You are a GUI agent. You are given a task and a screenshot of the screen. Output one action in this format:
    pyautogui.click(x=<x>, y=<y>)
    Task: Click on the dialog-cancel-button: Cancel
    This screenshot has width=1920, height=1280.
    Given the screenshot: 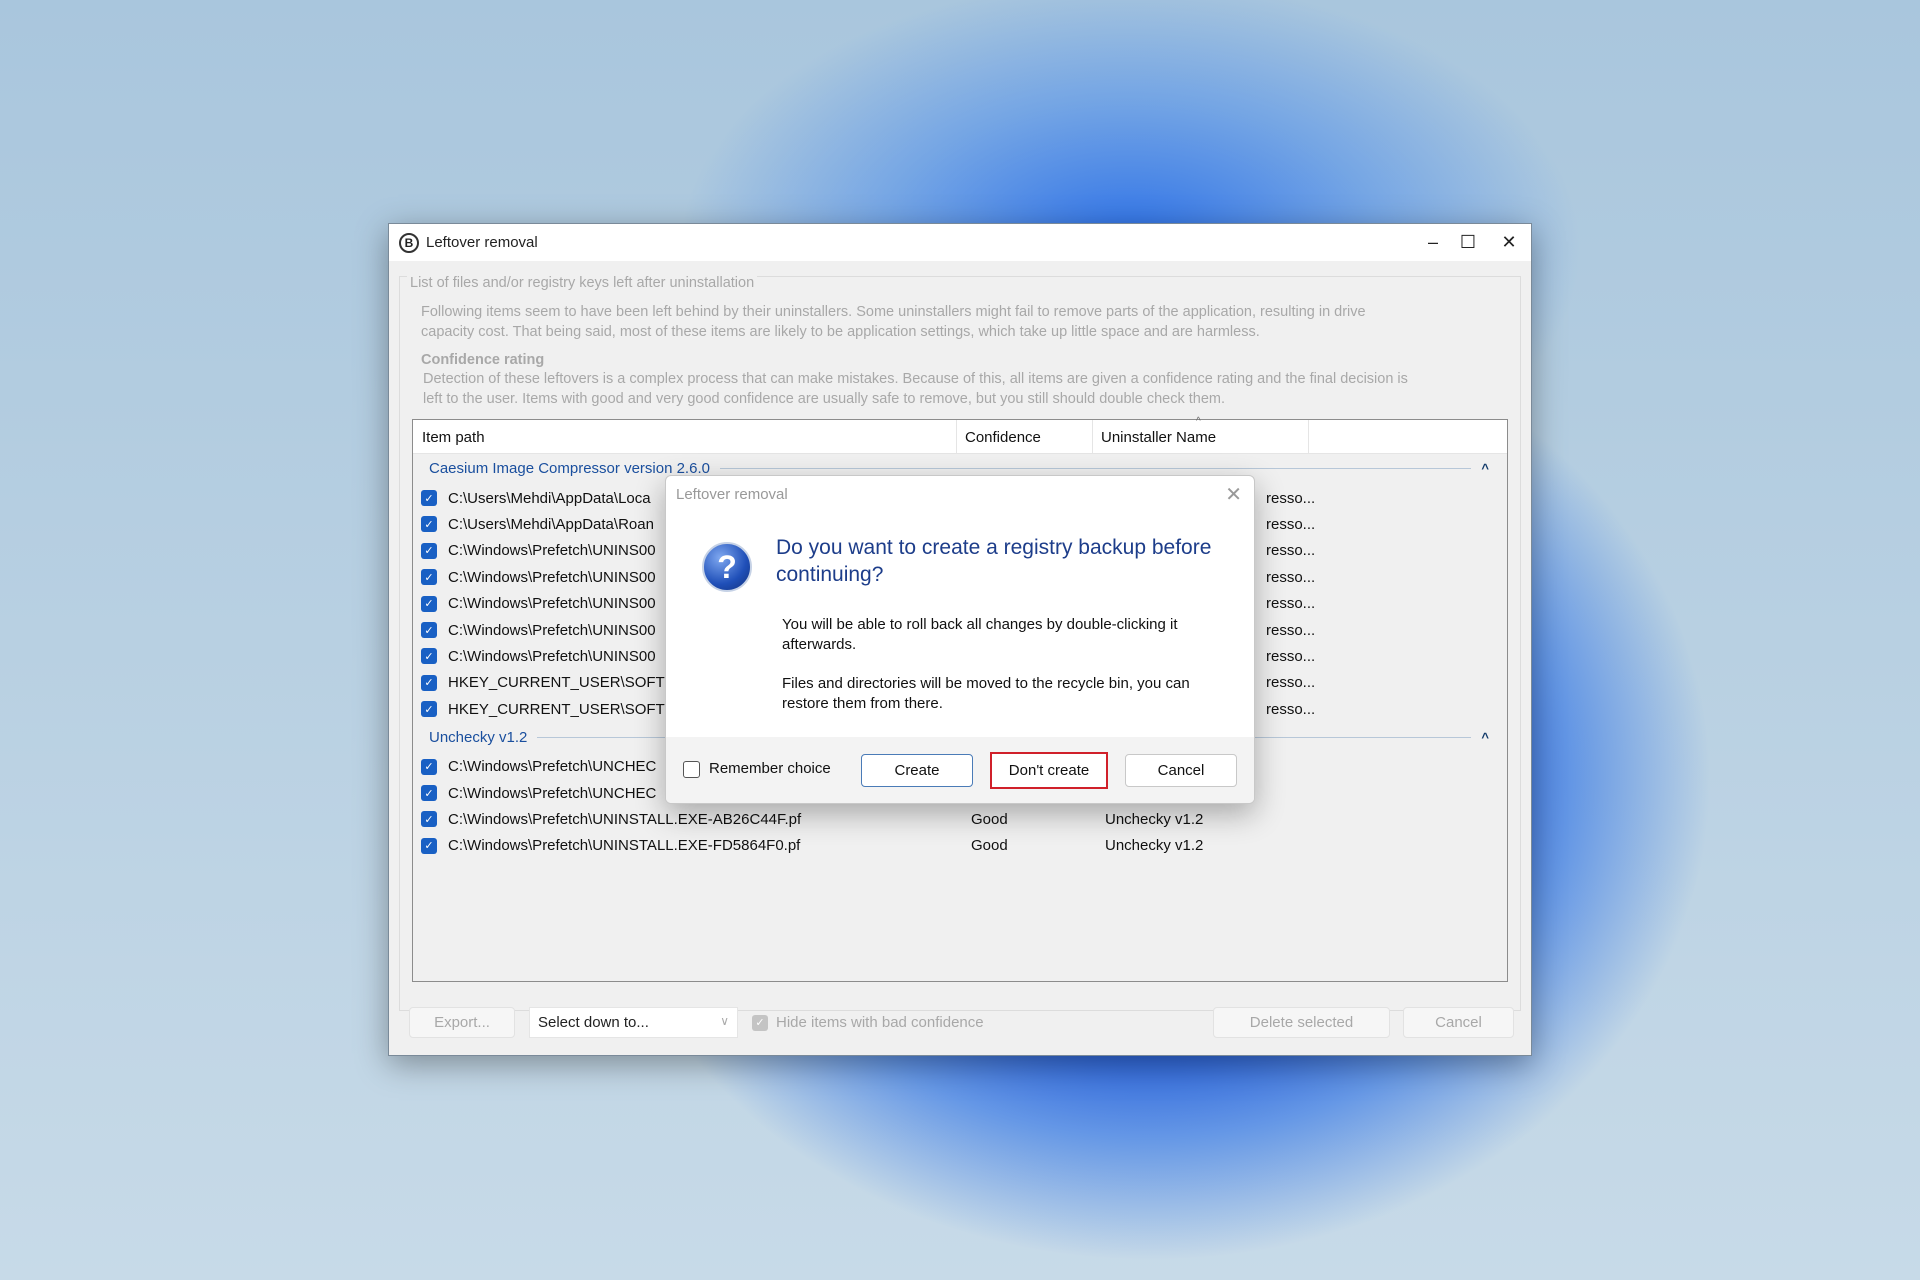 What is the action you would take?
    pyautogui.click(x=1181, y=770)
    